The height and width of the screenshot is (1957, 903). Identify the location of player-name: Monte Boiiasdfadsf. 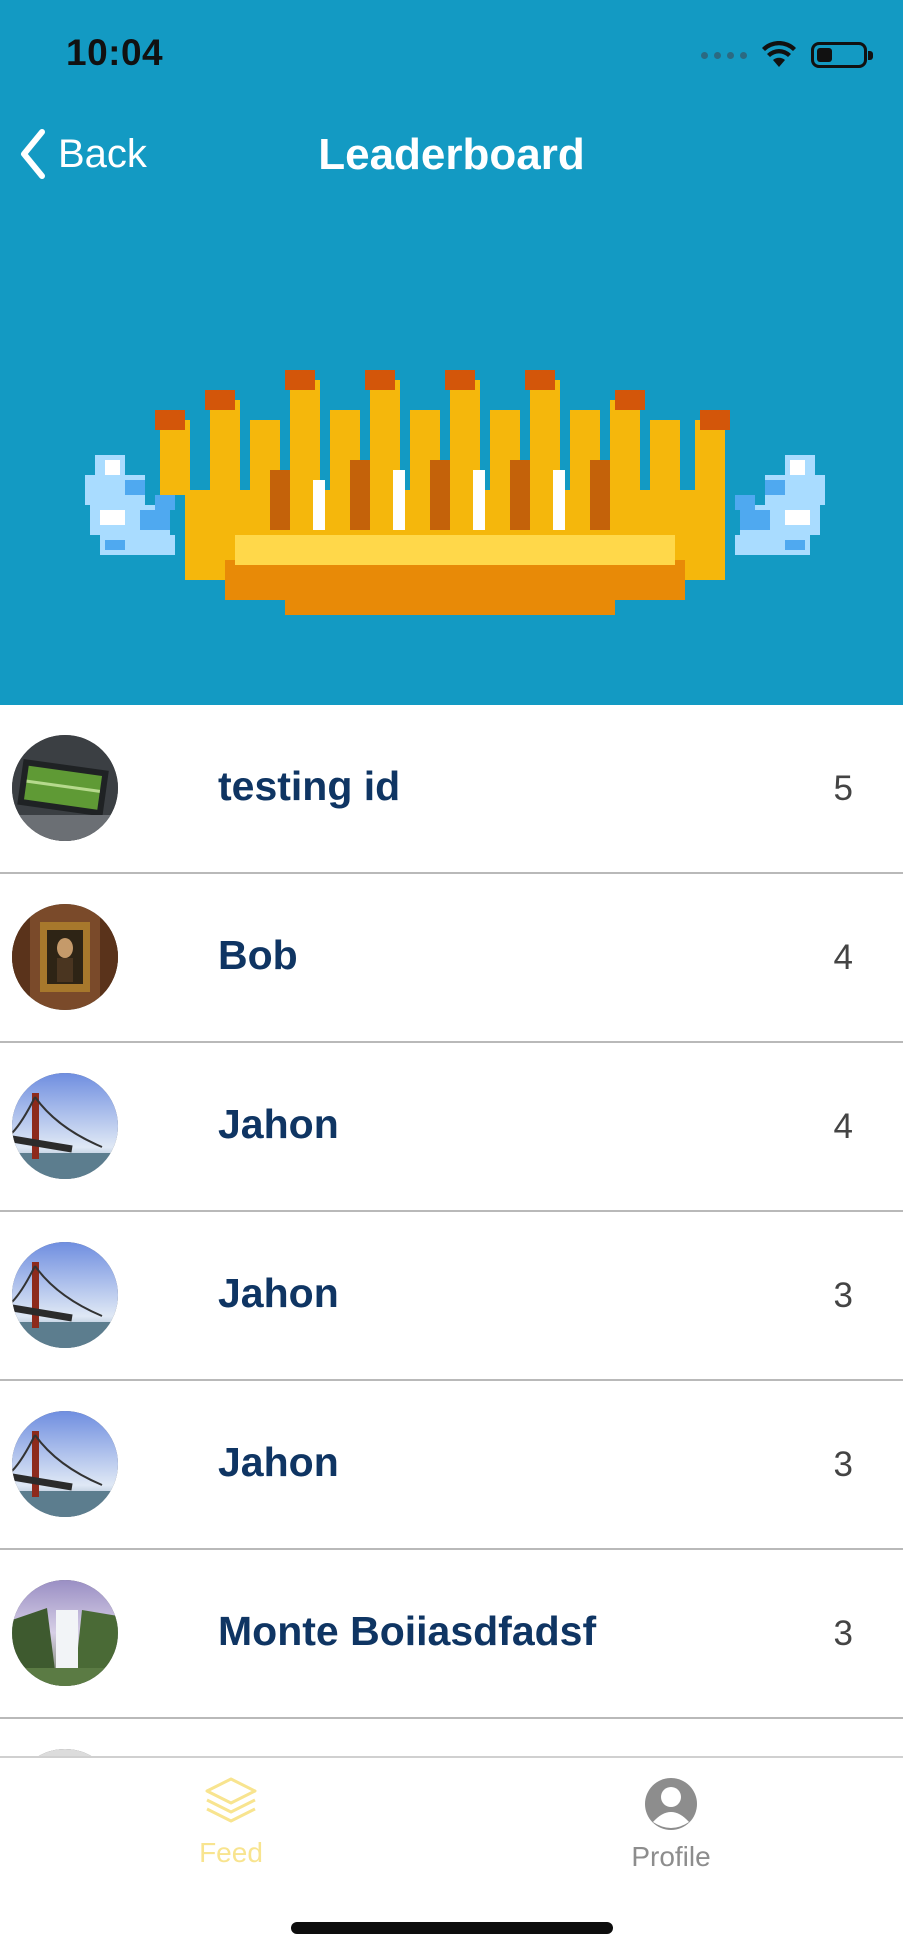
(407, 1631).